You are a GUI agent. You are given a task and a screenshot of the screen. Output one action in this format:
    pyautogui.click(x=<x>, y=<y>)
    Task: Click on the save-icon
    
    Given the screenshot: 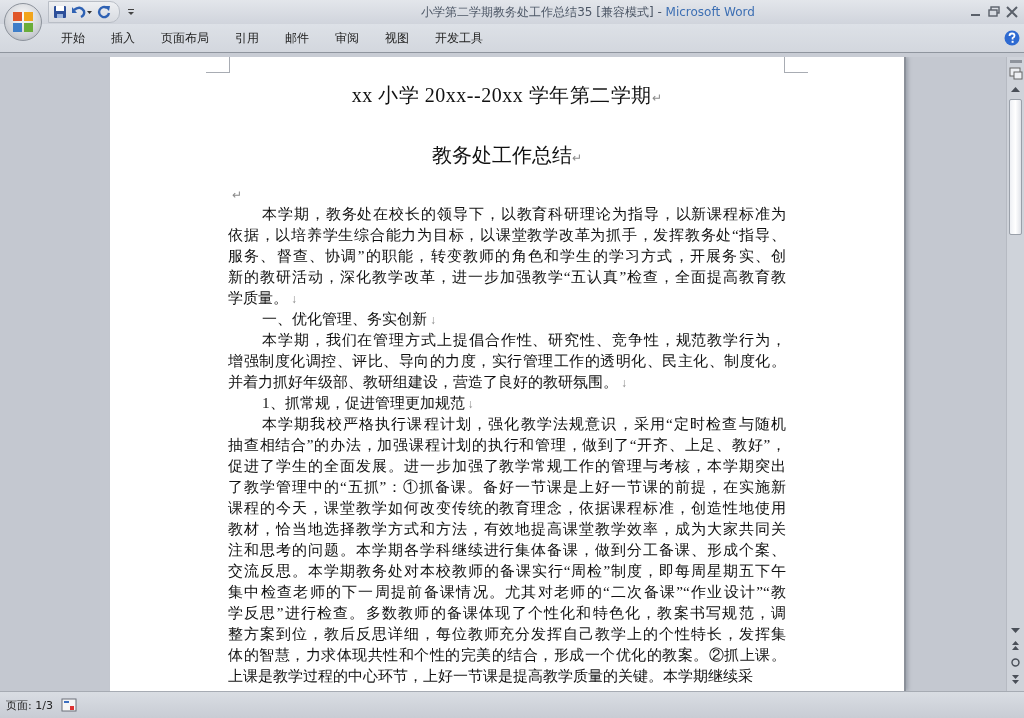 What is the action you would take?
    pyautogui.click(x=60, y=12)
    